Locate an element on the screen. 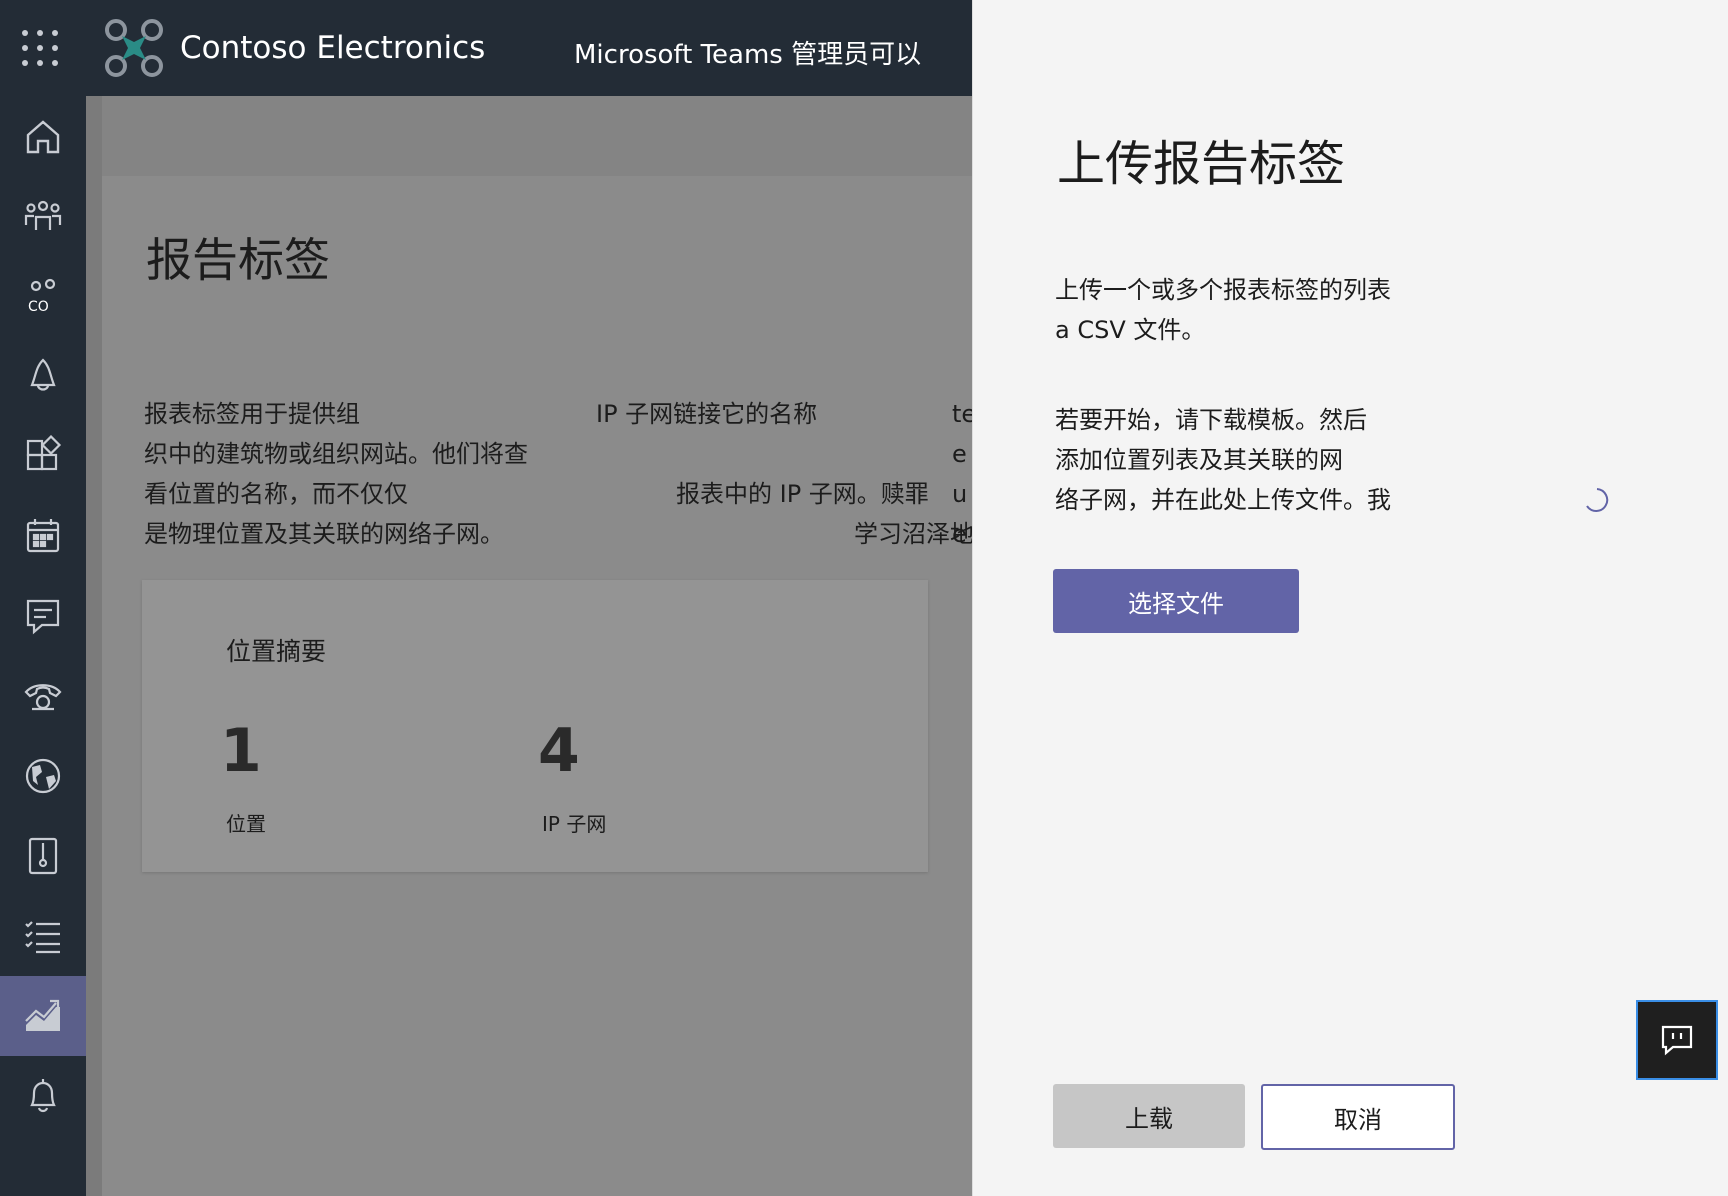  rail-users: CO is located at coordinates (43, 296).